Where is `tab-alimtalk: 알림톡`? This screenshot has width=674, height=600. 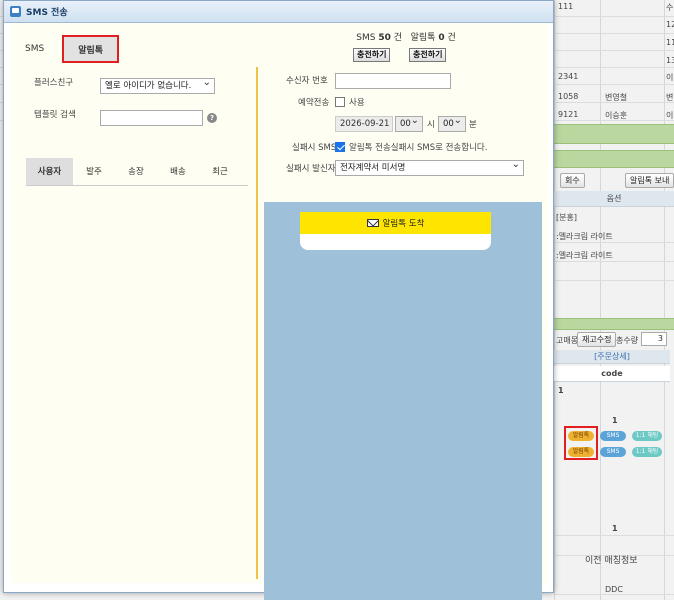
tab-alimtalk: 알림톡 is located at coordinates (91, 49).